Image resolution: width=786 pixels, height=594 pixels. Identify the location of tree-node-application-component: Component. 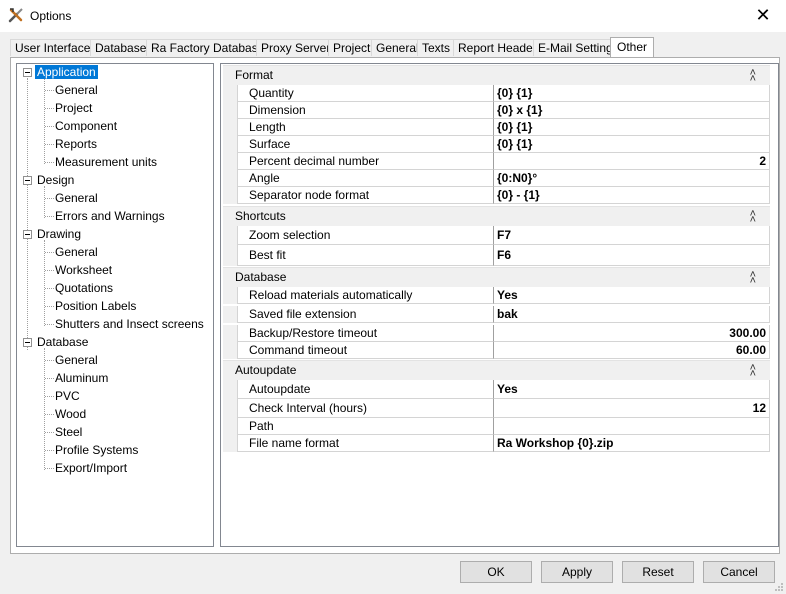
(86, 126).